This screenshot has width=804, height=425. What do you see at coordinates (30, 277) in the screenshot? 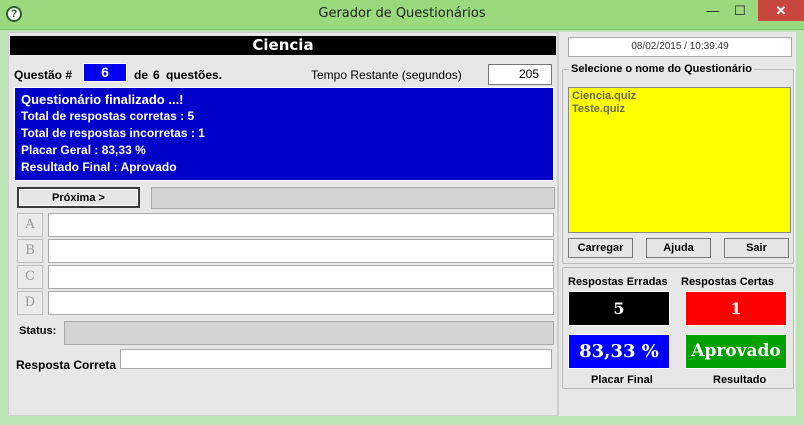
I see `option-c-button: C` at bounding box center [30, 277].